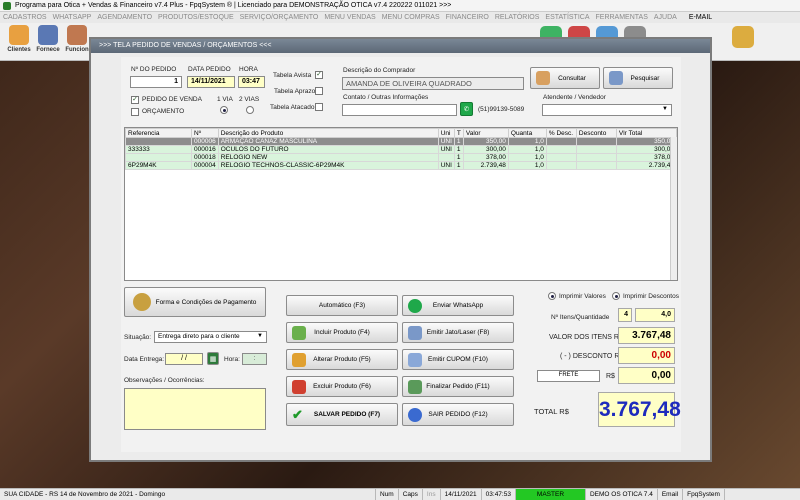  I want to click on consultar-button: Consultar, so click(565, 78).